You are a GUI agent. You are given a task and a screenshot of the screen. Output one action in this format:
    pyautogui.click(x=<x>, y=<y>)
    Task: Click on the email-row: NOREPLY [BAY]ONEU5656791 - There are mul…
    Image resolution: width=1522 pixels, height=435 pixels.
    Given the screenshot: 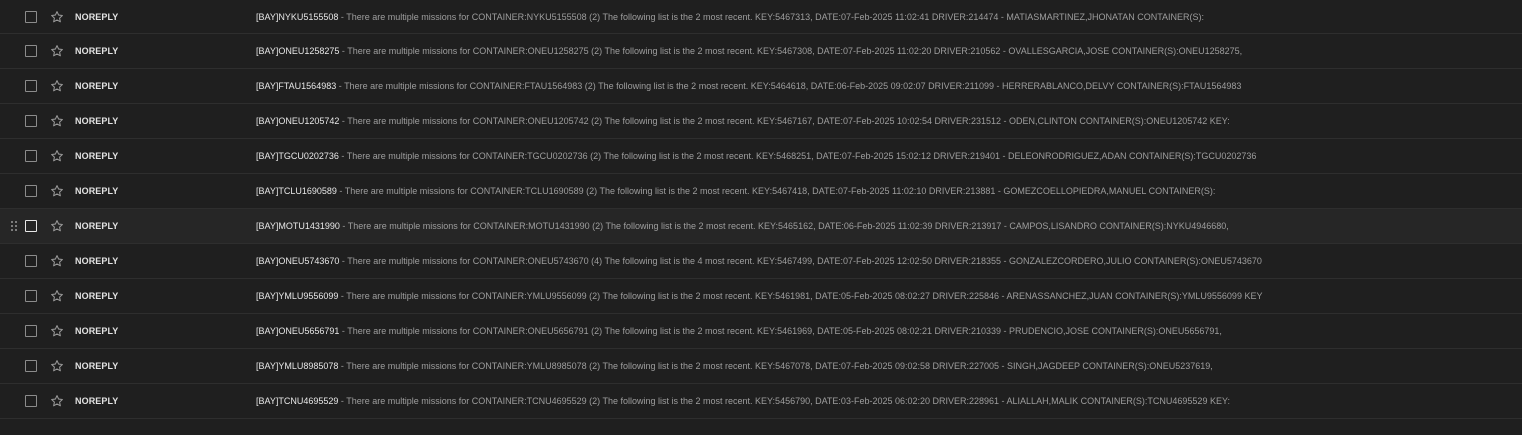 What is the action you would take?
    pyautogui.click(x=761, y=331)
    